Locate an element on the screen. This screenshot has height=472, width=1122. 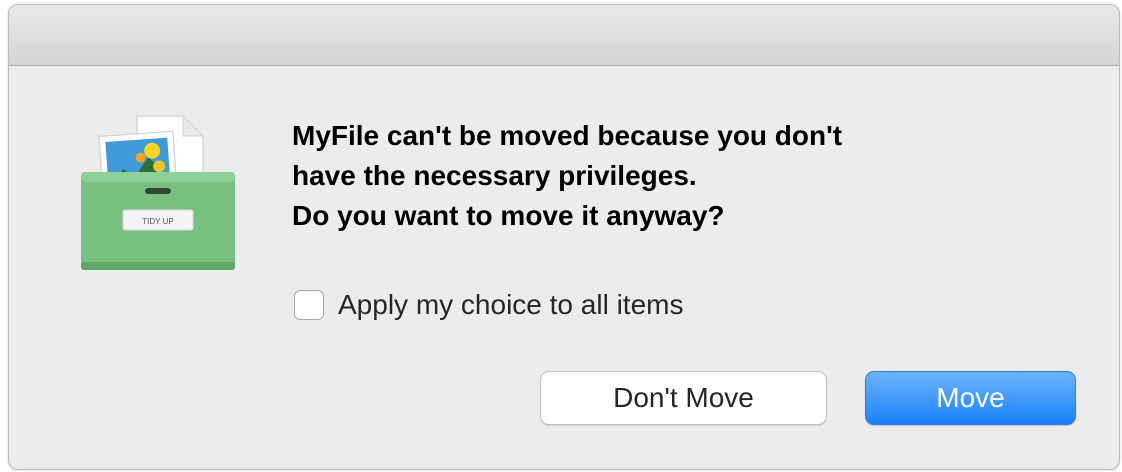
tidy-up-app-icon: TIDY UP is located at coordinates (159, 193).